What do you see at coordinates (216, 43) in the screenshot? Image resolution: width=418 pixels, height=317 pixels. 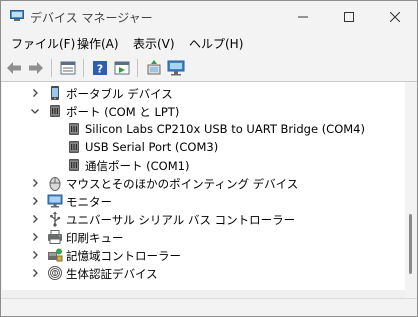 I see `menu-help: ヘルプ(H)` at bounding box center [216, 43].